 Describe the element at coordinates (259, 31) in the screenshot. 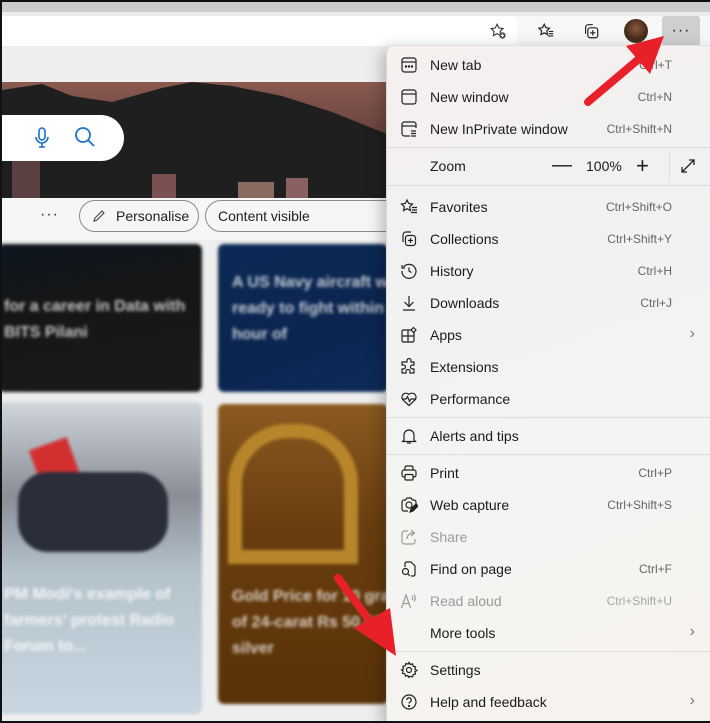

I see `address-bar` at that location.